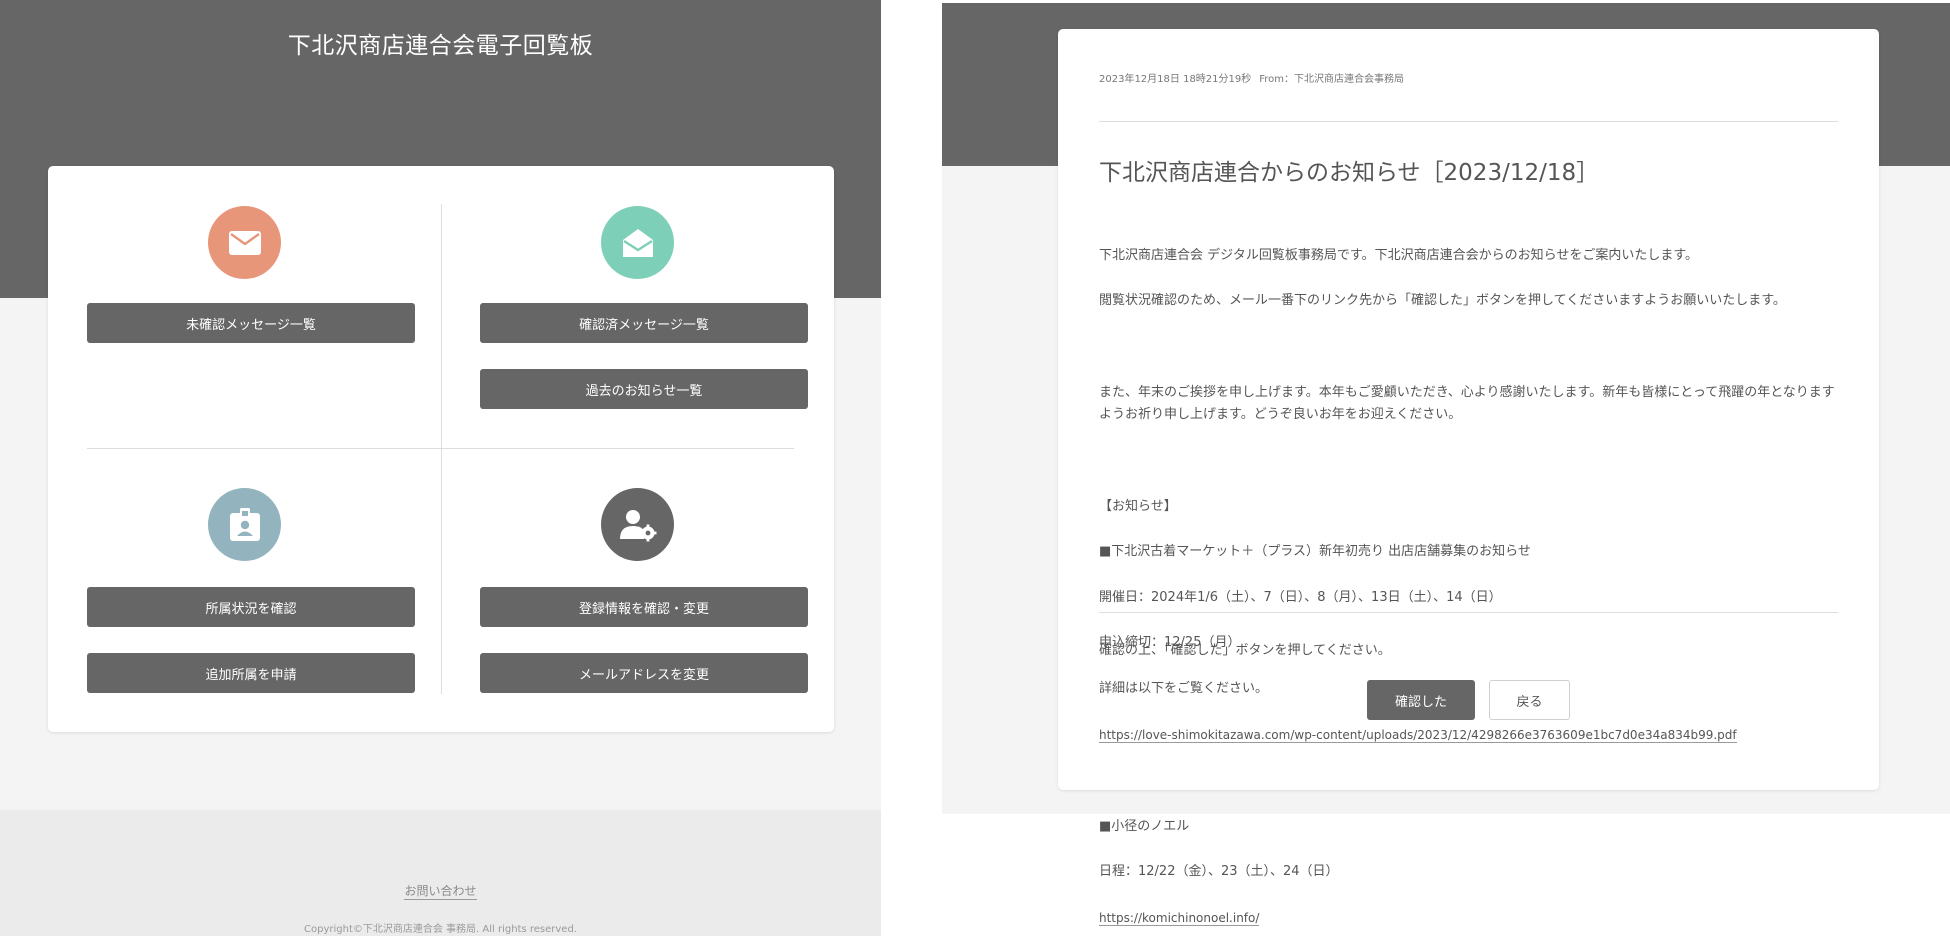 The image size is (1950, 936). I want to click on envelope-closed-icon, so click(244, 242).